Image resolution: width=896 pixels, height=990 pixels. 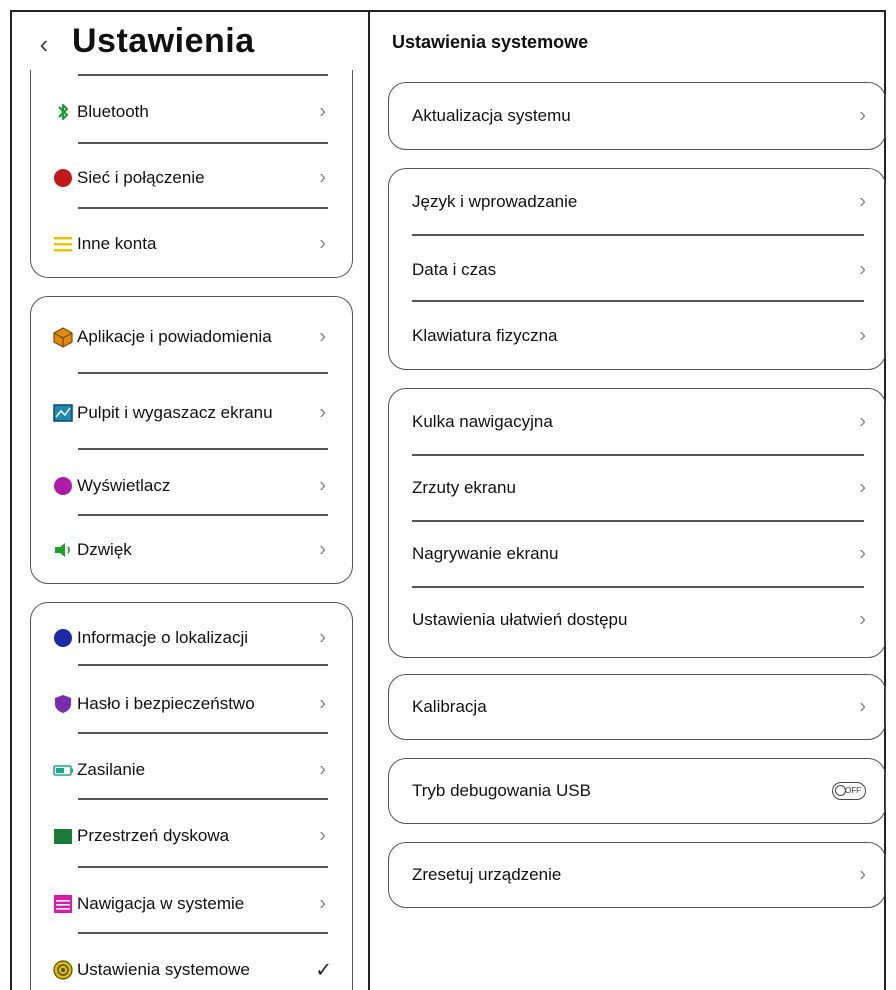 I want to click on usb-debugging-toggle: OFF, so click(x=849, y=791).